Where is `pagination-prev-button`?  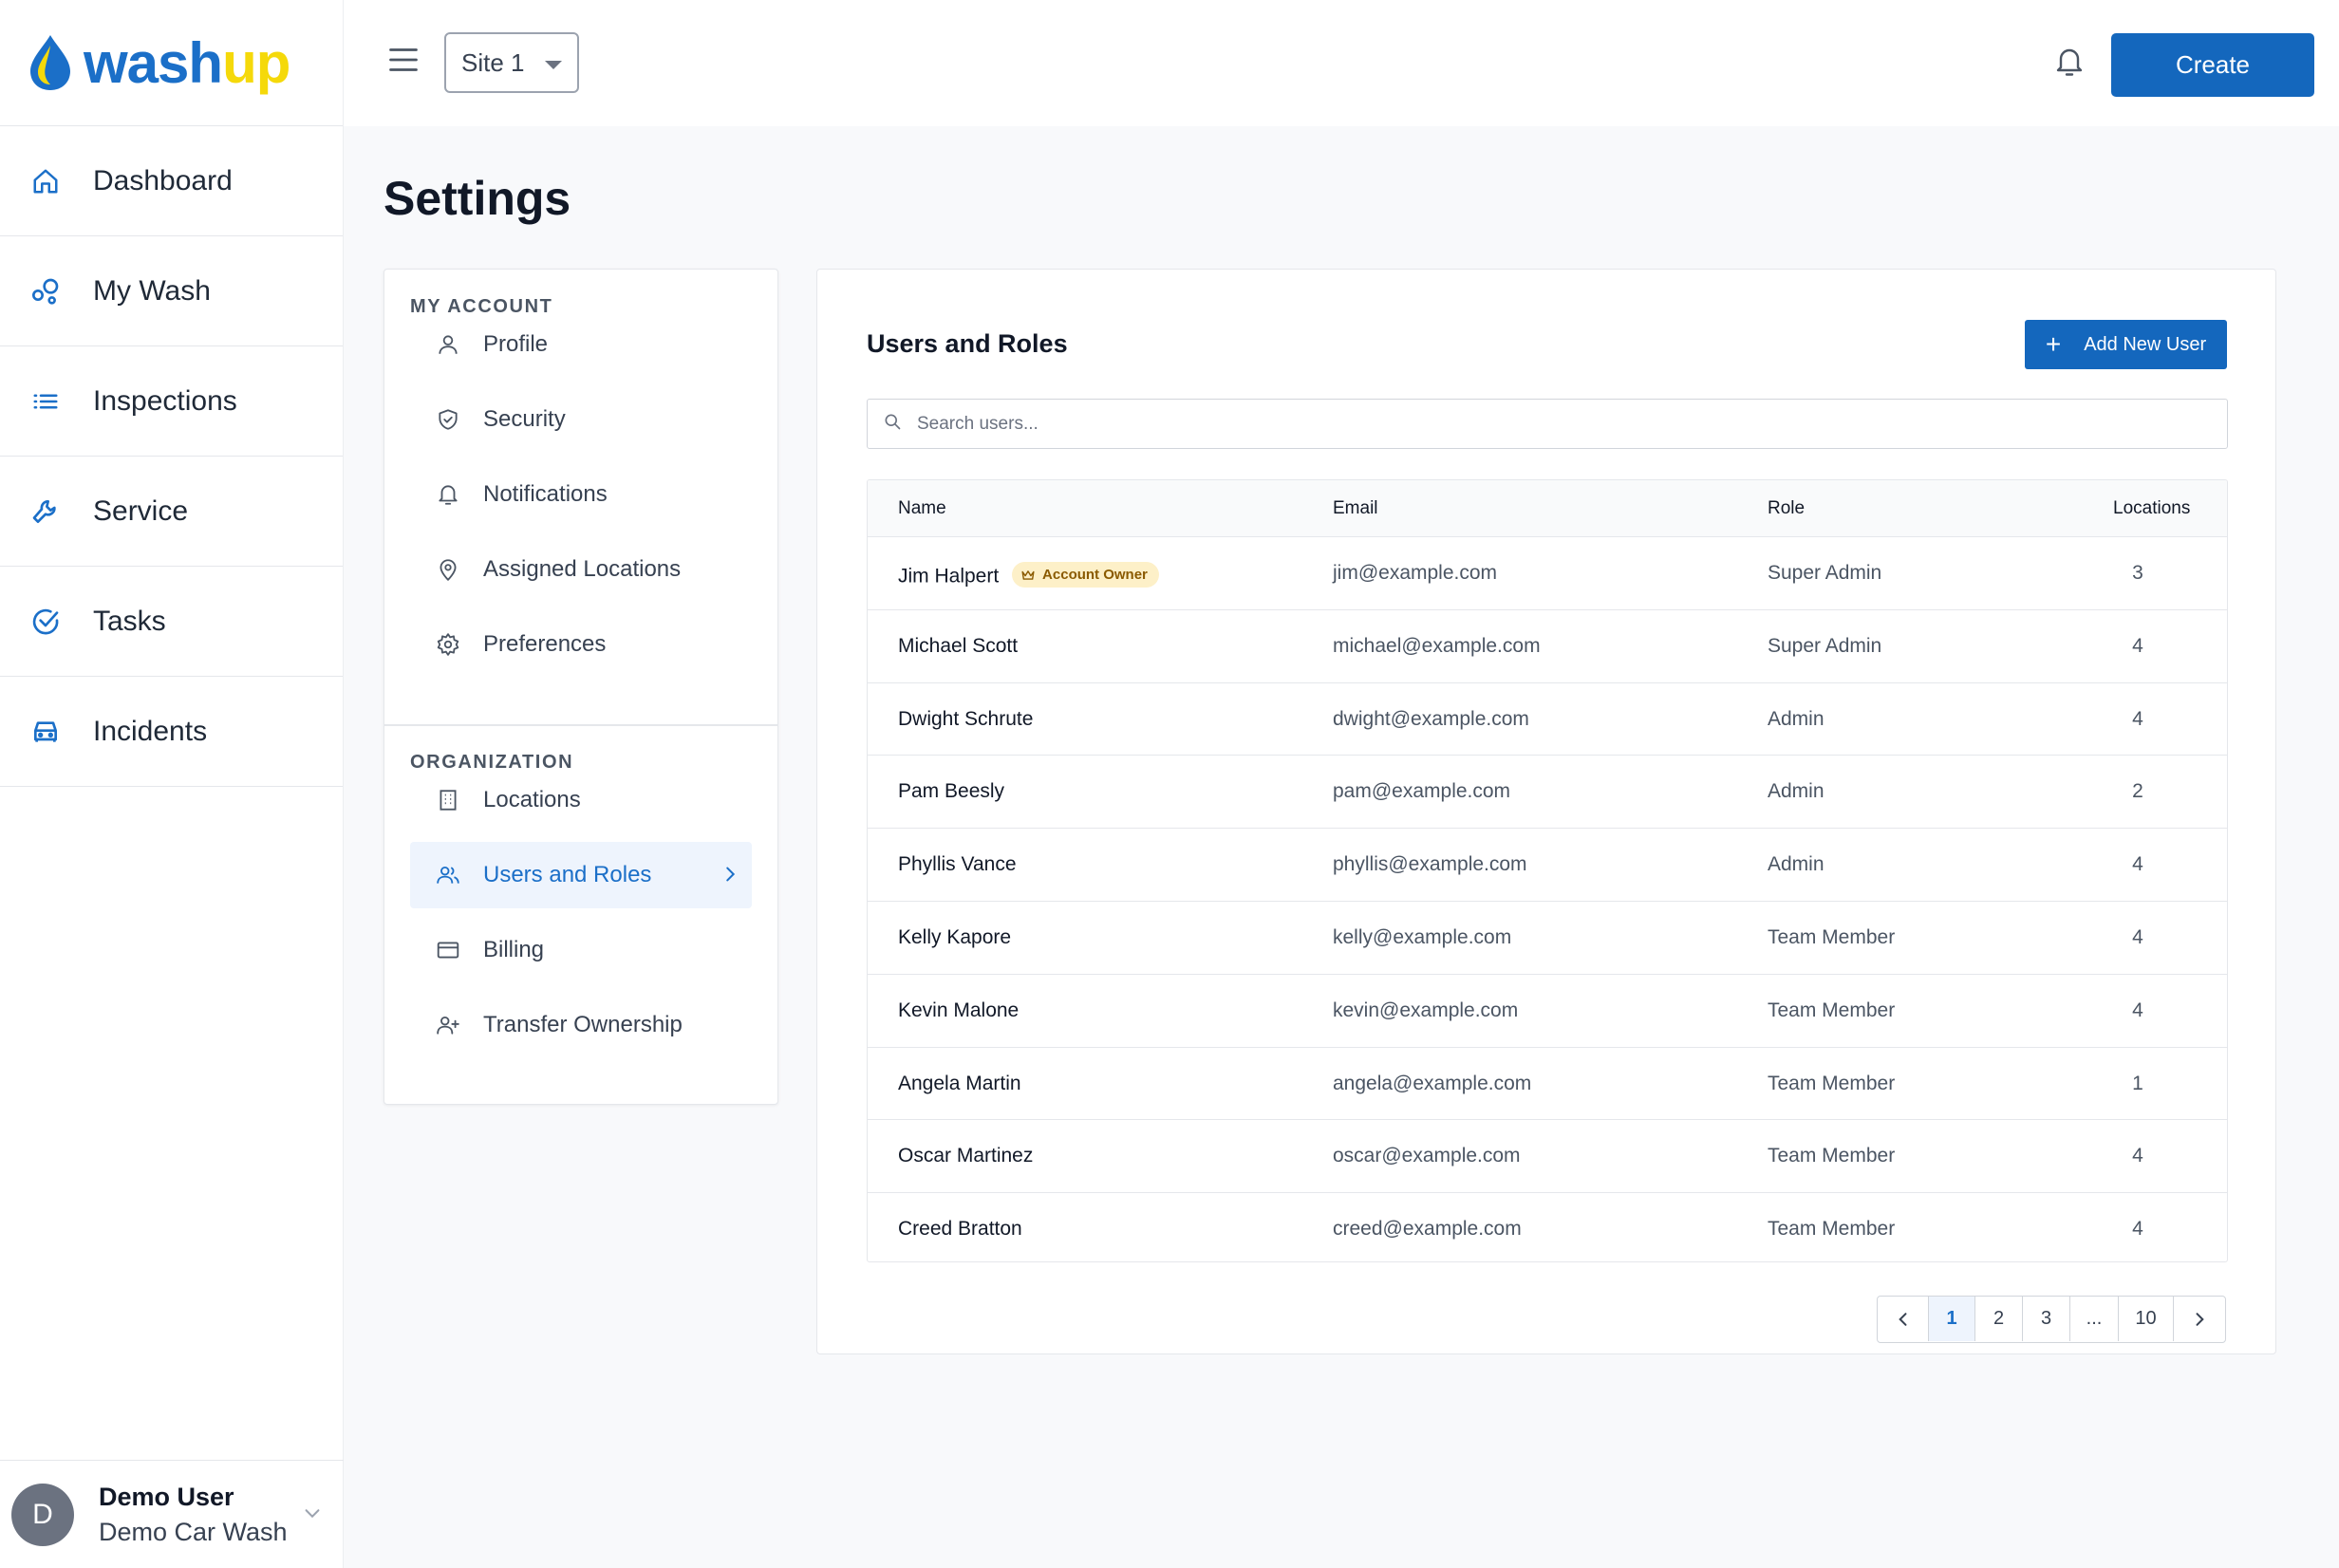 pagination-prev-button is located at coordinates (1903, 1319).